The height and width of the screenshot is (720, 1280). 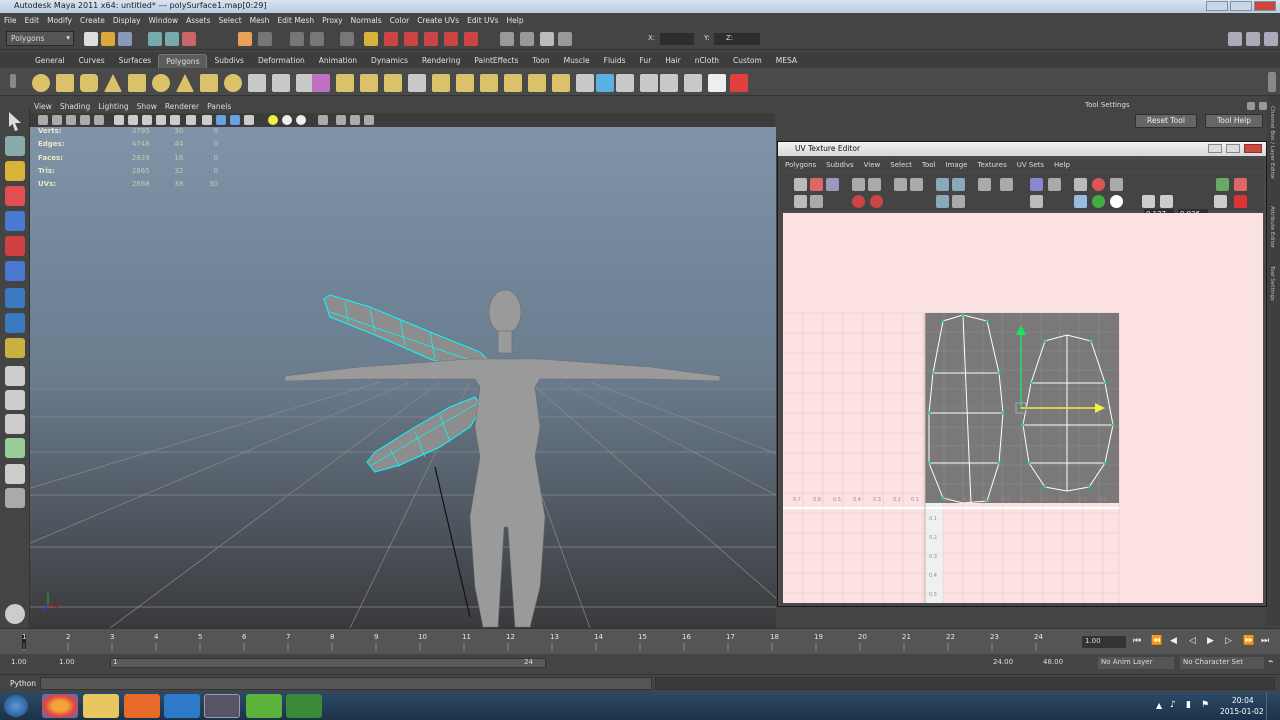 I want to click on uv-relax-icon, so click(x=876, y=201).